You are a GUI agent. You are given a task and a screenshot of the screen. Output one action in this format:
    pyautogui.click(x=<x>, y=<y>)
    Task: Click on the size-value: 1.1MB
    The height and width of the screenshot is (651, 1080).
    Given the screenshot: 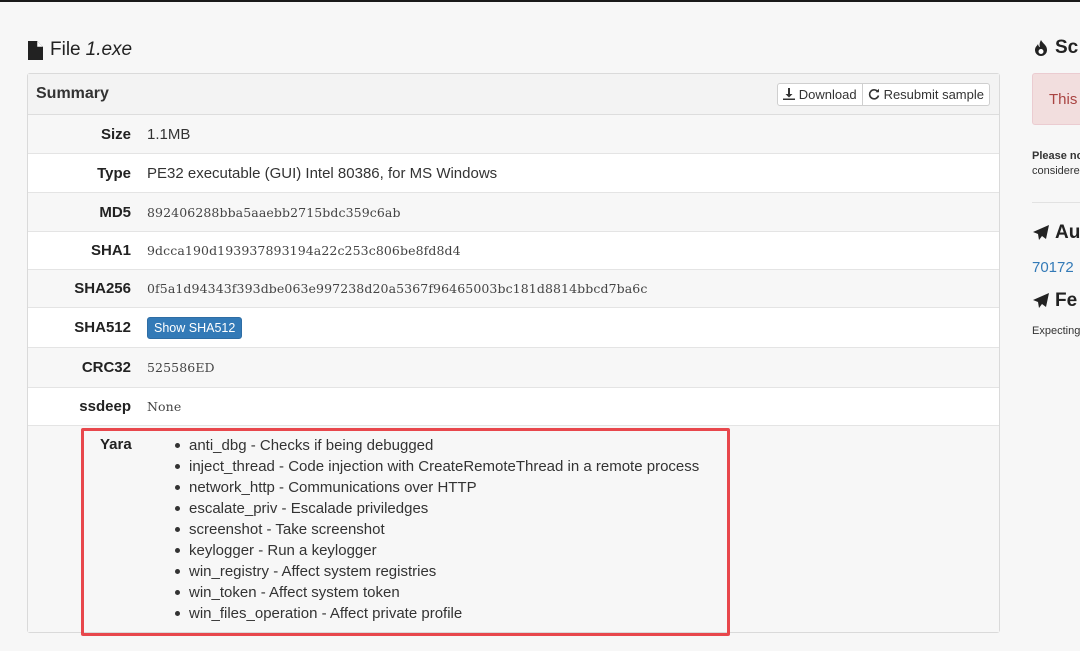 What is the action you would take?
    pyautogui.click(x=169, y=134)
    